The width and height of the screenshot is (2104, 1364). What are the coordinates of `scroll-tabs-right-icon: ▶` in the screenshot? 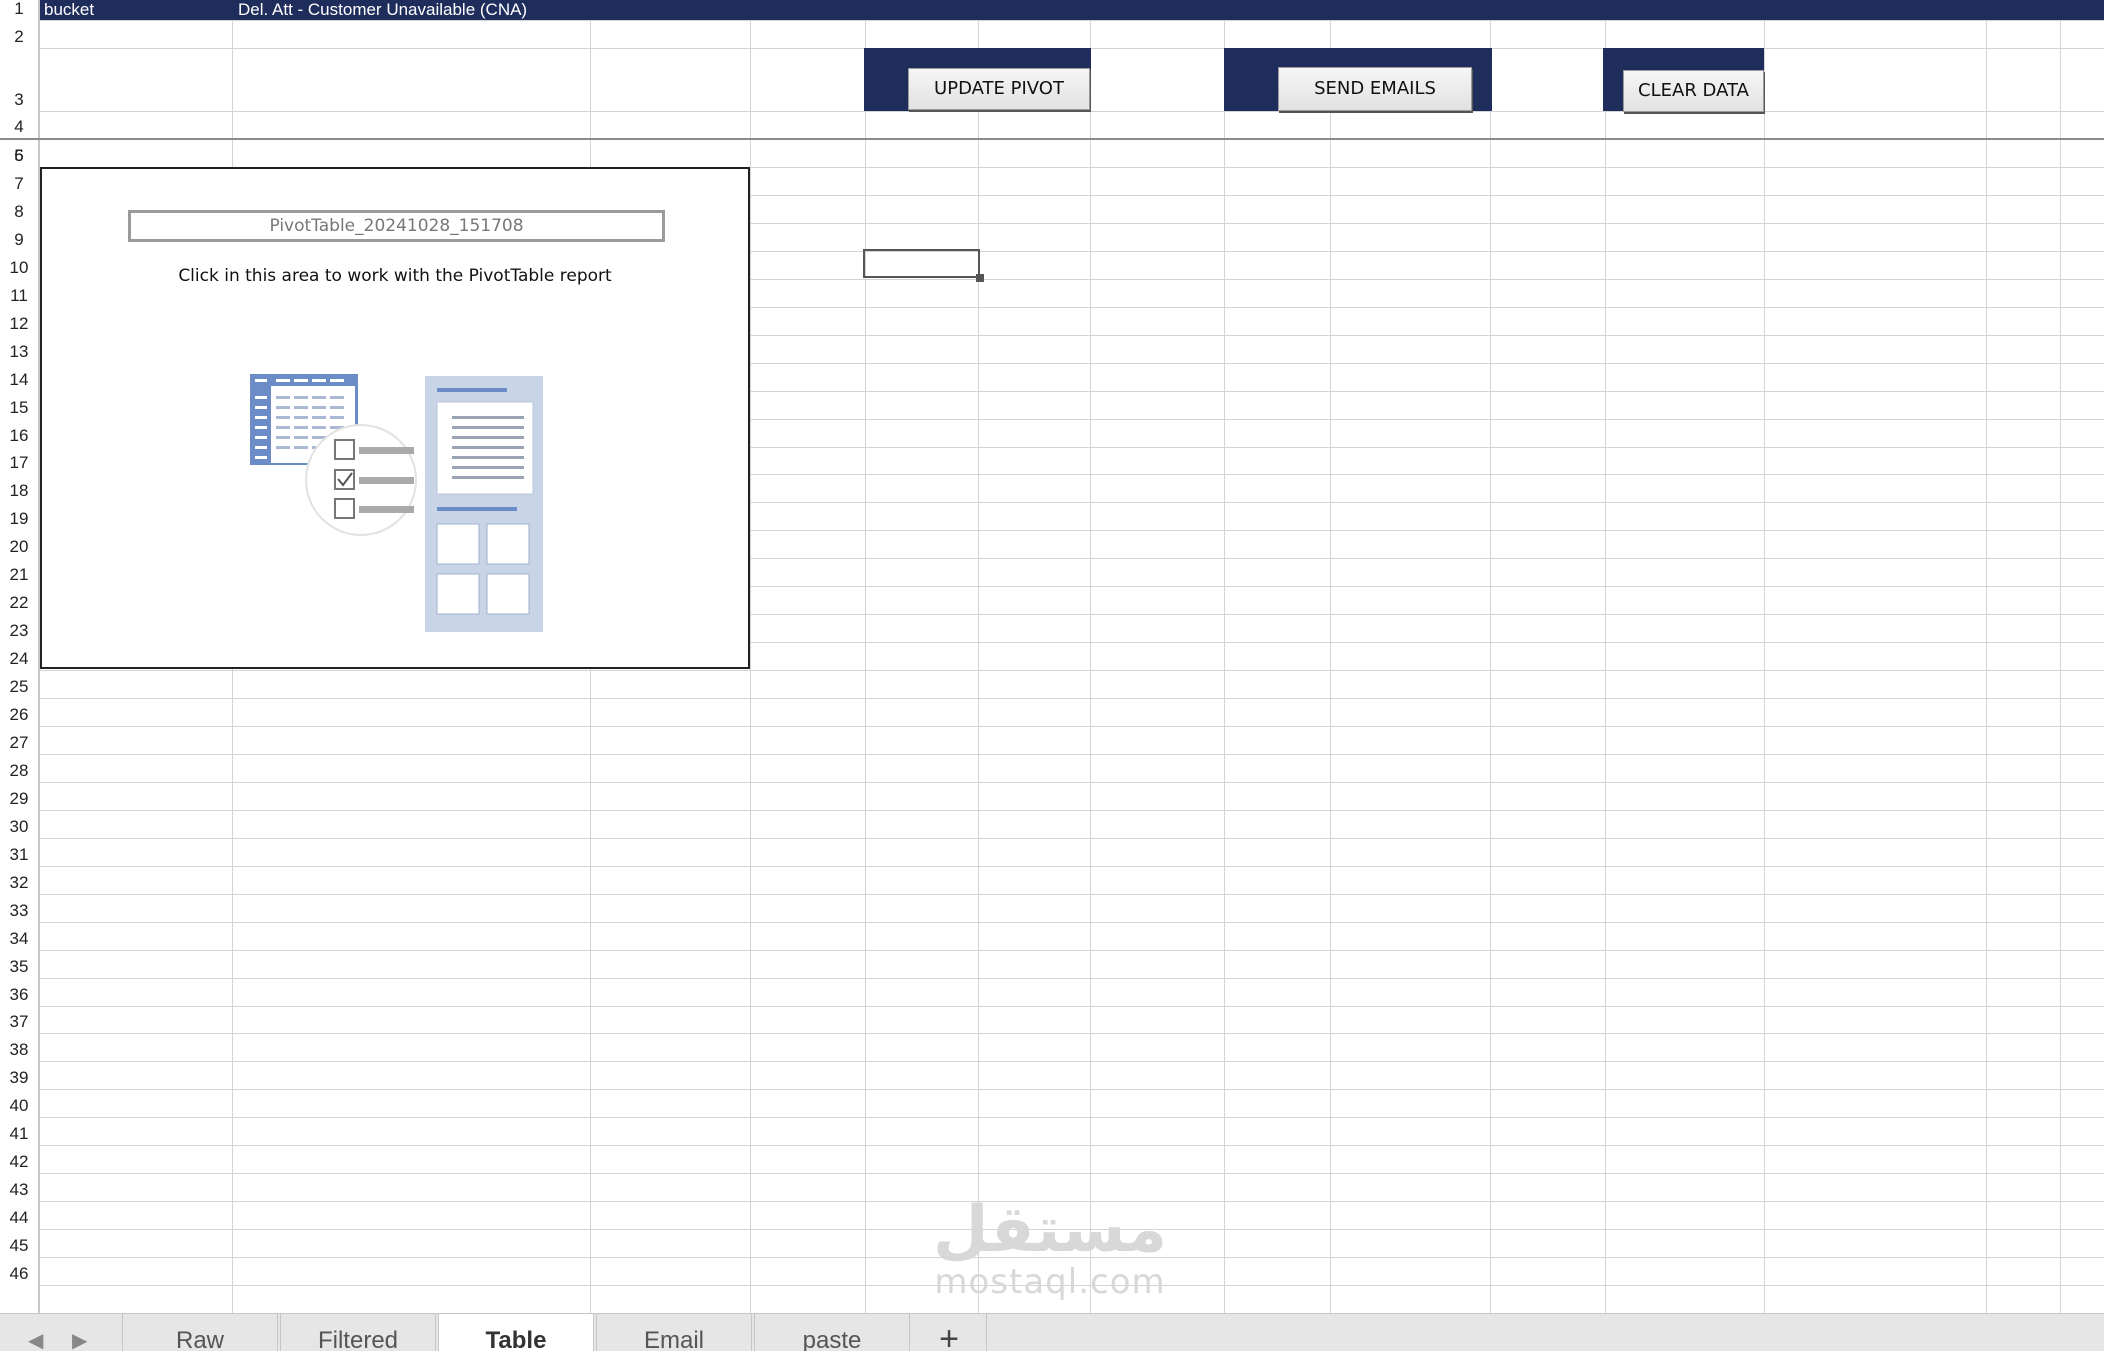 It's located at (79, 1340).